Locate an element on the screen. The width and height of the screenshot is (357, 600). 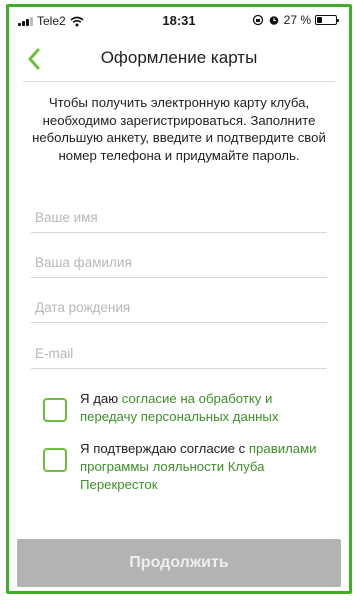
alarm-icon is located at coordinates (273, 20).